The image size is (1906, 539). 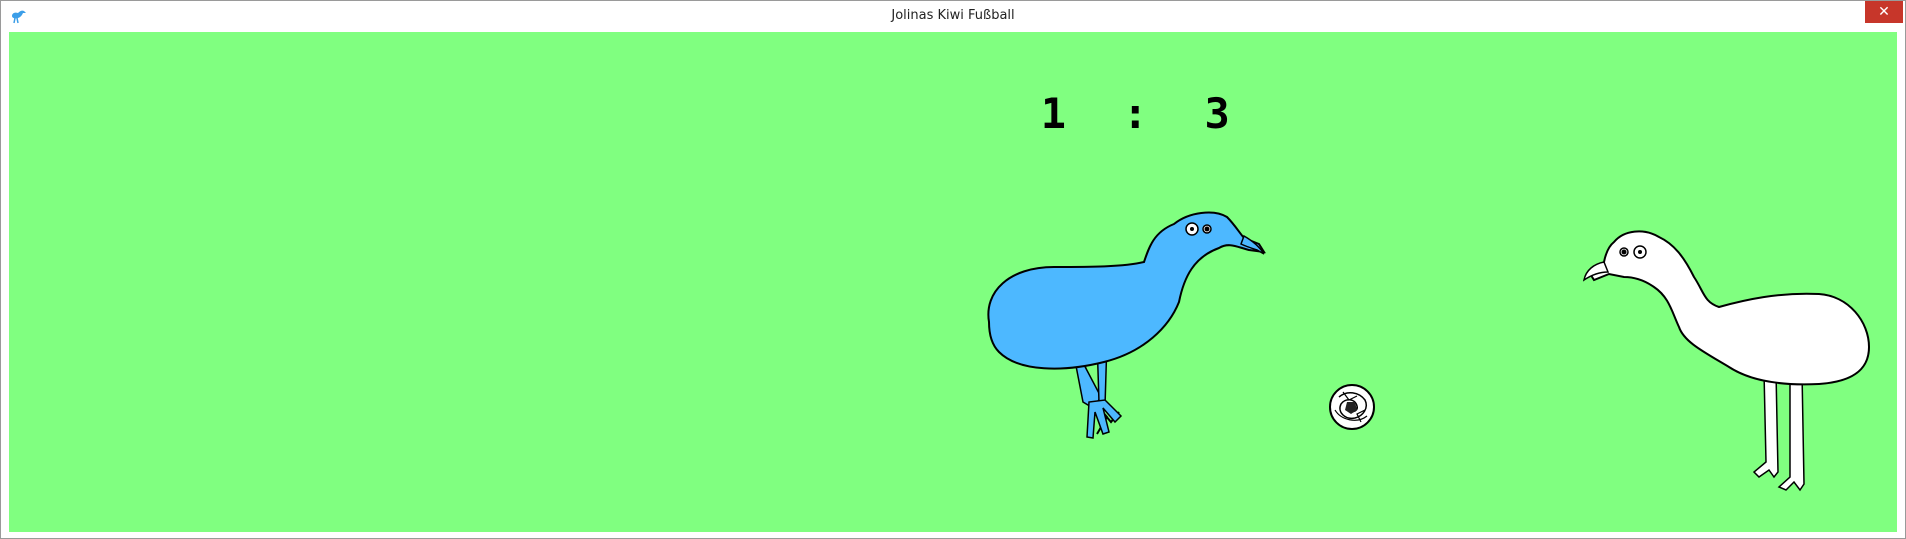 What do you see at coordinates (1218, 113) in the screenshot?
I see `score-right: 3` at bounding box center [1218, 113].